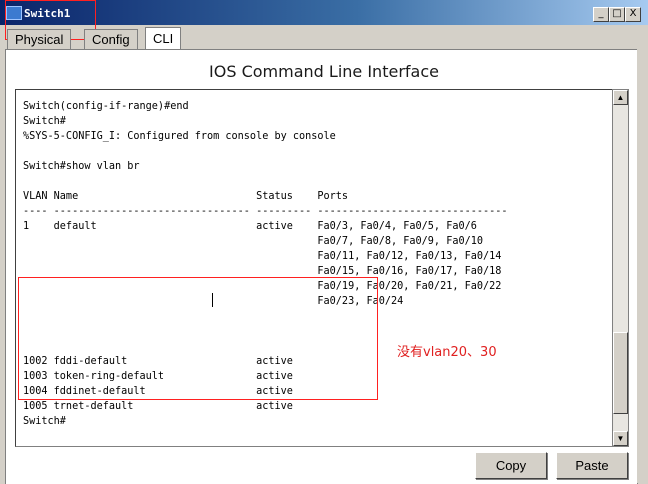 The width and height of the screenshot is (648, 484). I want to click on terminal-line: 1003 token-ring-default active, so click(158, 376).